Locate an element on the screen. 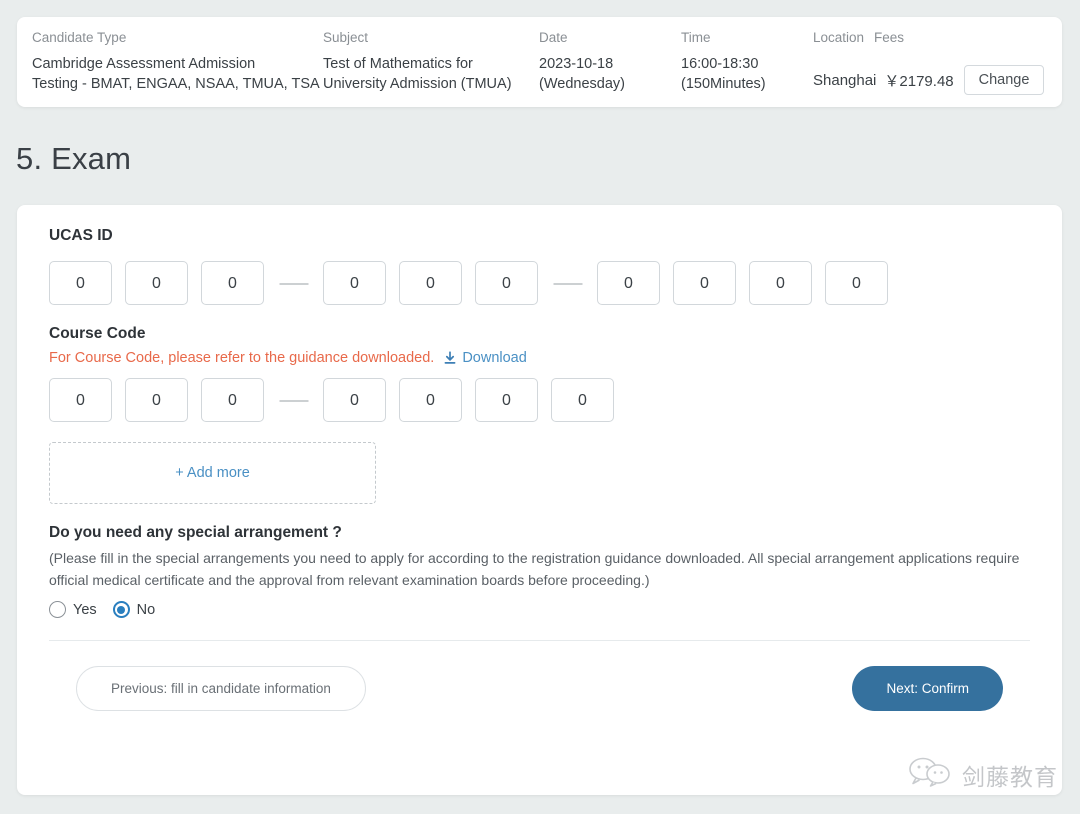 This screenshot has width=1080, height=814. subject-label: Subject is located at coordinates (346, 37).